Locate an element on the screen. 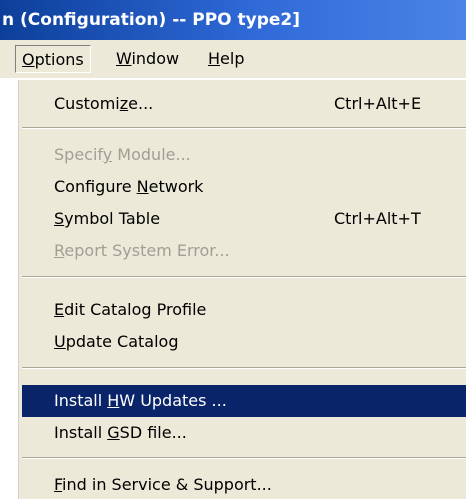  menu-options-label: ptions is located at coordinates (59, 59).